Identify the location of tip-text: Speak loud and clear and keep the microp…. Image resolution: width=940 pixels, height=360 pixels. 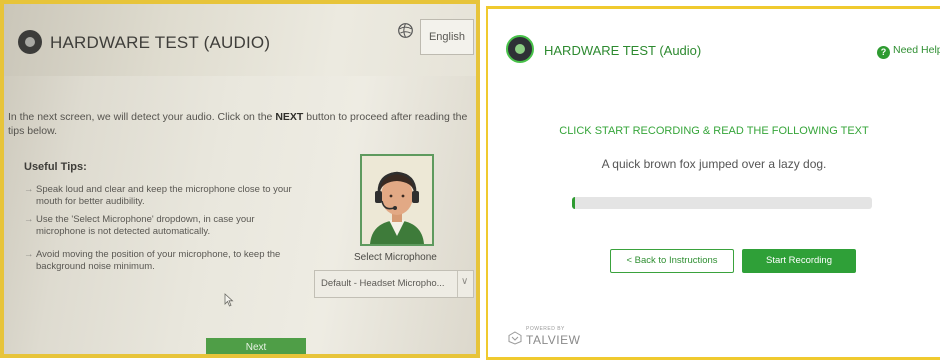
(164, 195).